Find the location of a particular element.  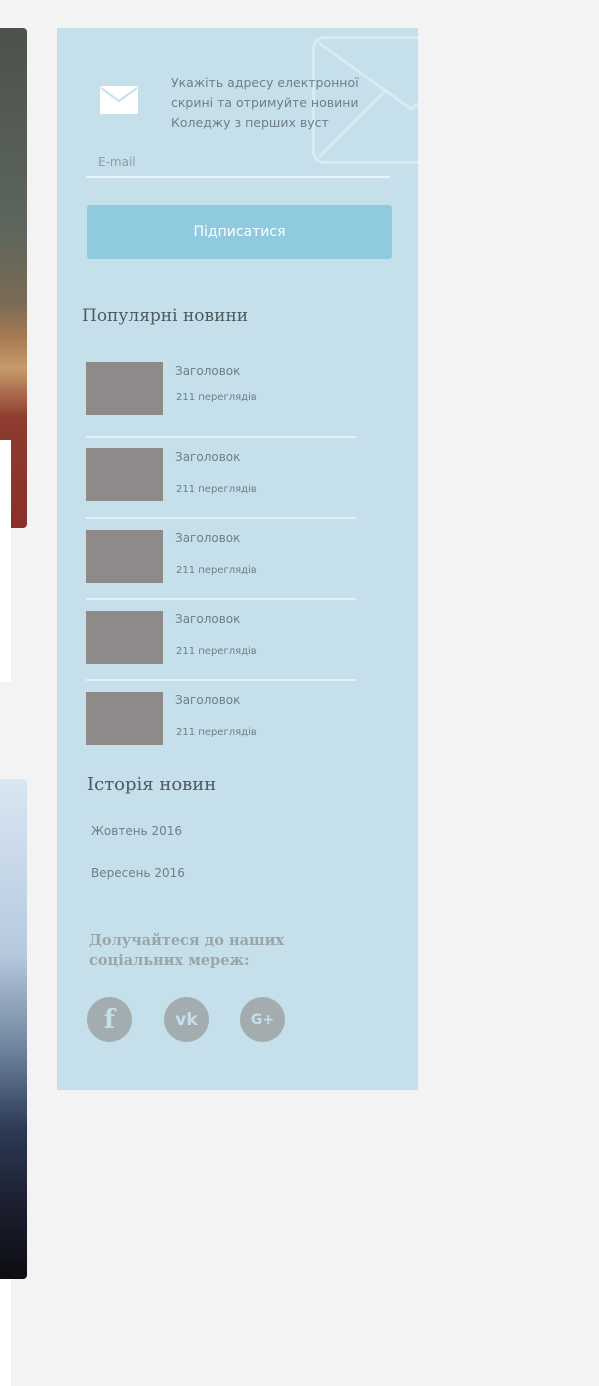

subscribe-button: Підписатися is located at coordinates (239, 232).